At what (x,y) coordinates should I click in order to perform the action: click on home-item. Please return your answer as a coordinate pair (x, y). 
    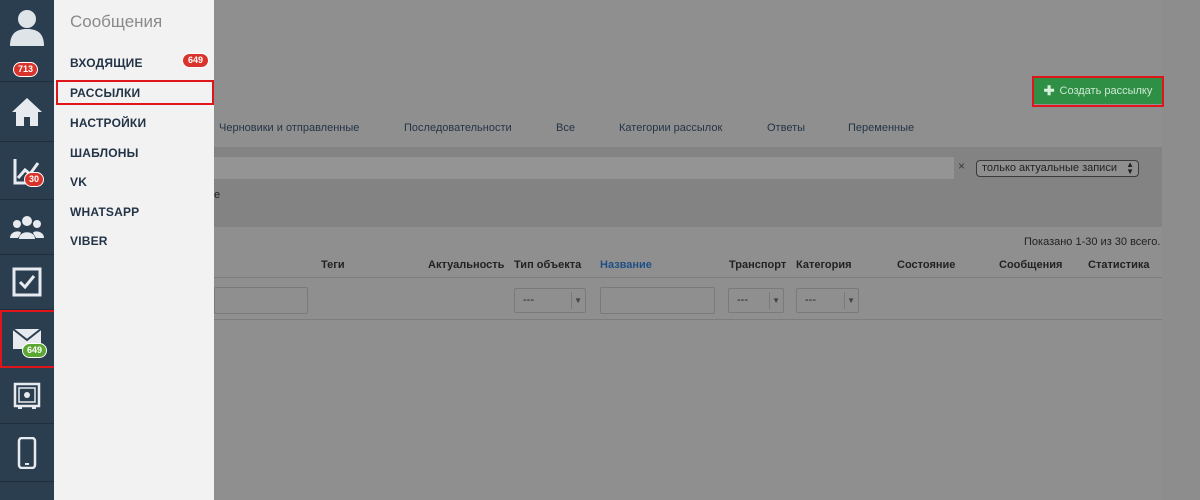
    Looking at the image, I should click on (27, 112).